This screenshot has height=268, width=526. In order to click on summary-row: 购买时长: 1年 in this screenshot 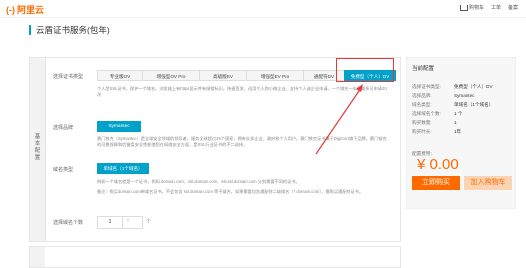, I will do `click(462, 132)`.